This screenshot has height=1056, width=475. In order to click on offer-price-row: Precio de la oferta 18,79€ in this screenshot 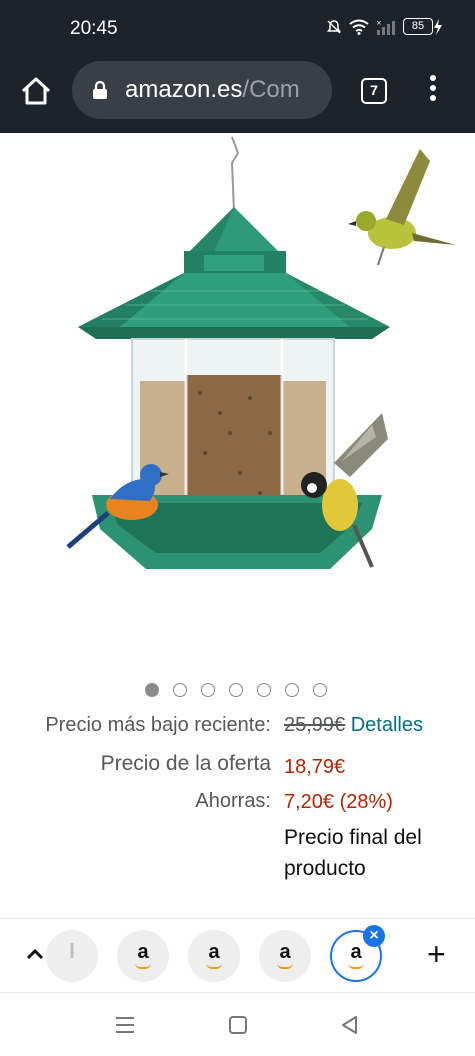, I will do `click(237, 766)`.